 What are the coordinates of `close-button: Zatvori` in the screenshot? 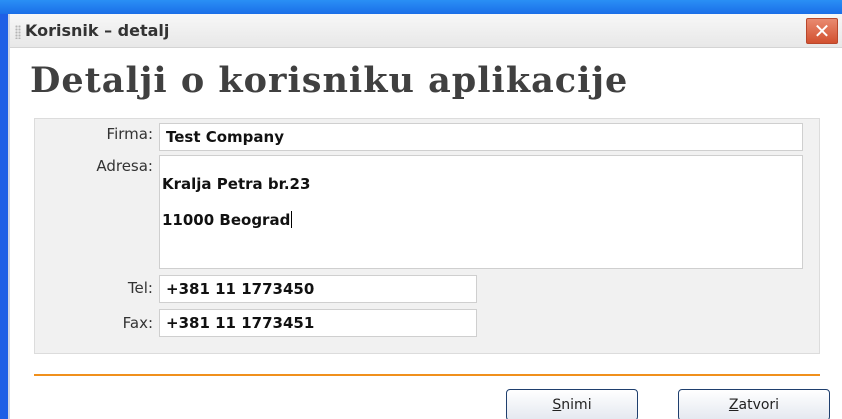 It's located at (754, 404).